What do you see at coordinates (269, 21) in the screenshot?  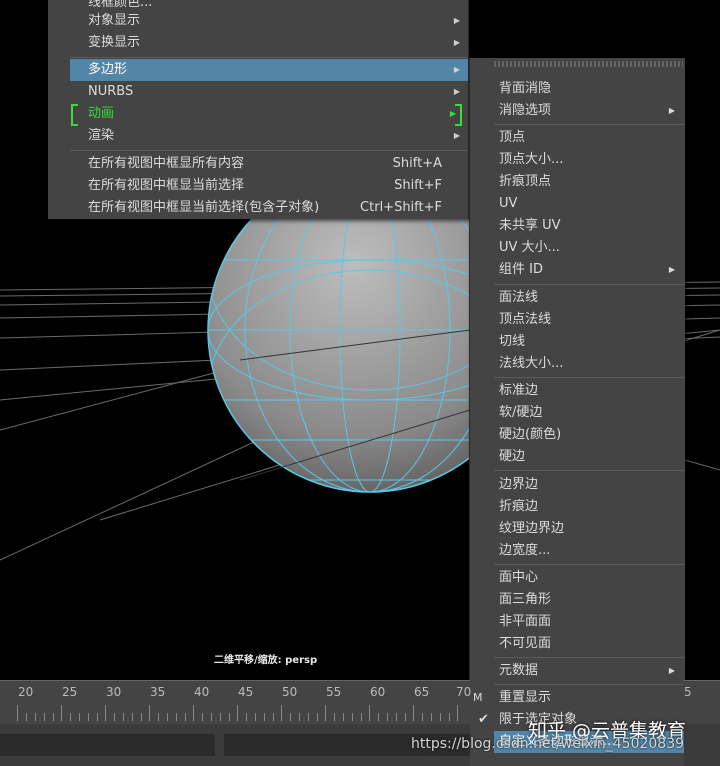 I see `menu-item-object-display: 对象显示 ▶` at bounding box center [269, 21].